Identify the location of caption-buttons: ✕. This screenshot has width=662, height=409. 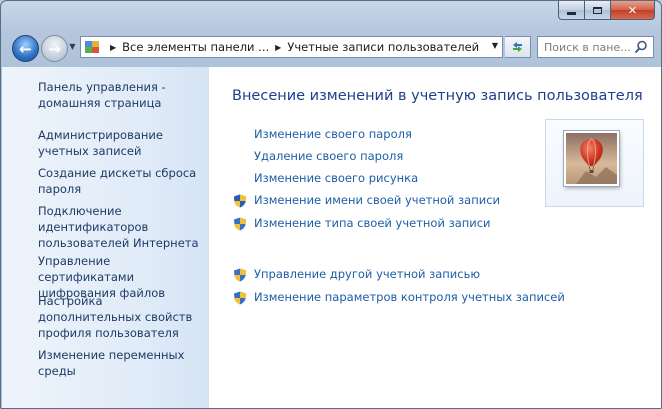
(606, 11).